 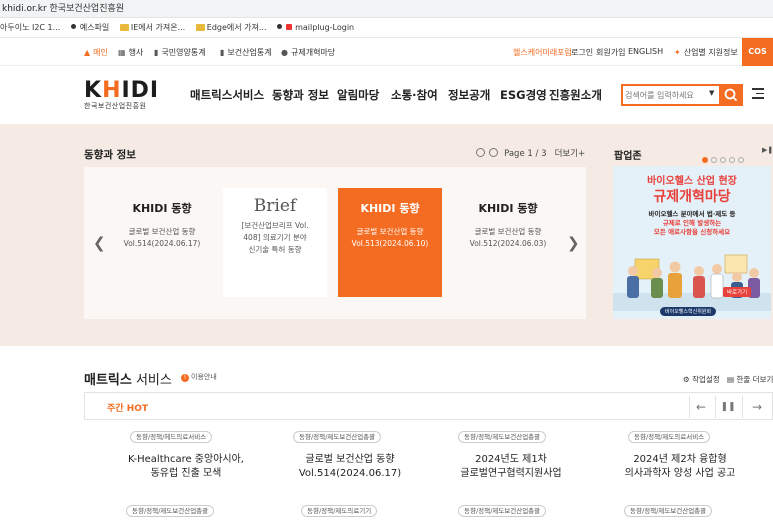 I want to click on util-label: 보건산업통계, so click(x=249, y=52).